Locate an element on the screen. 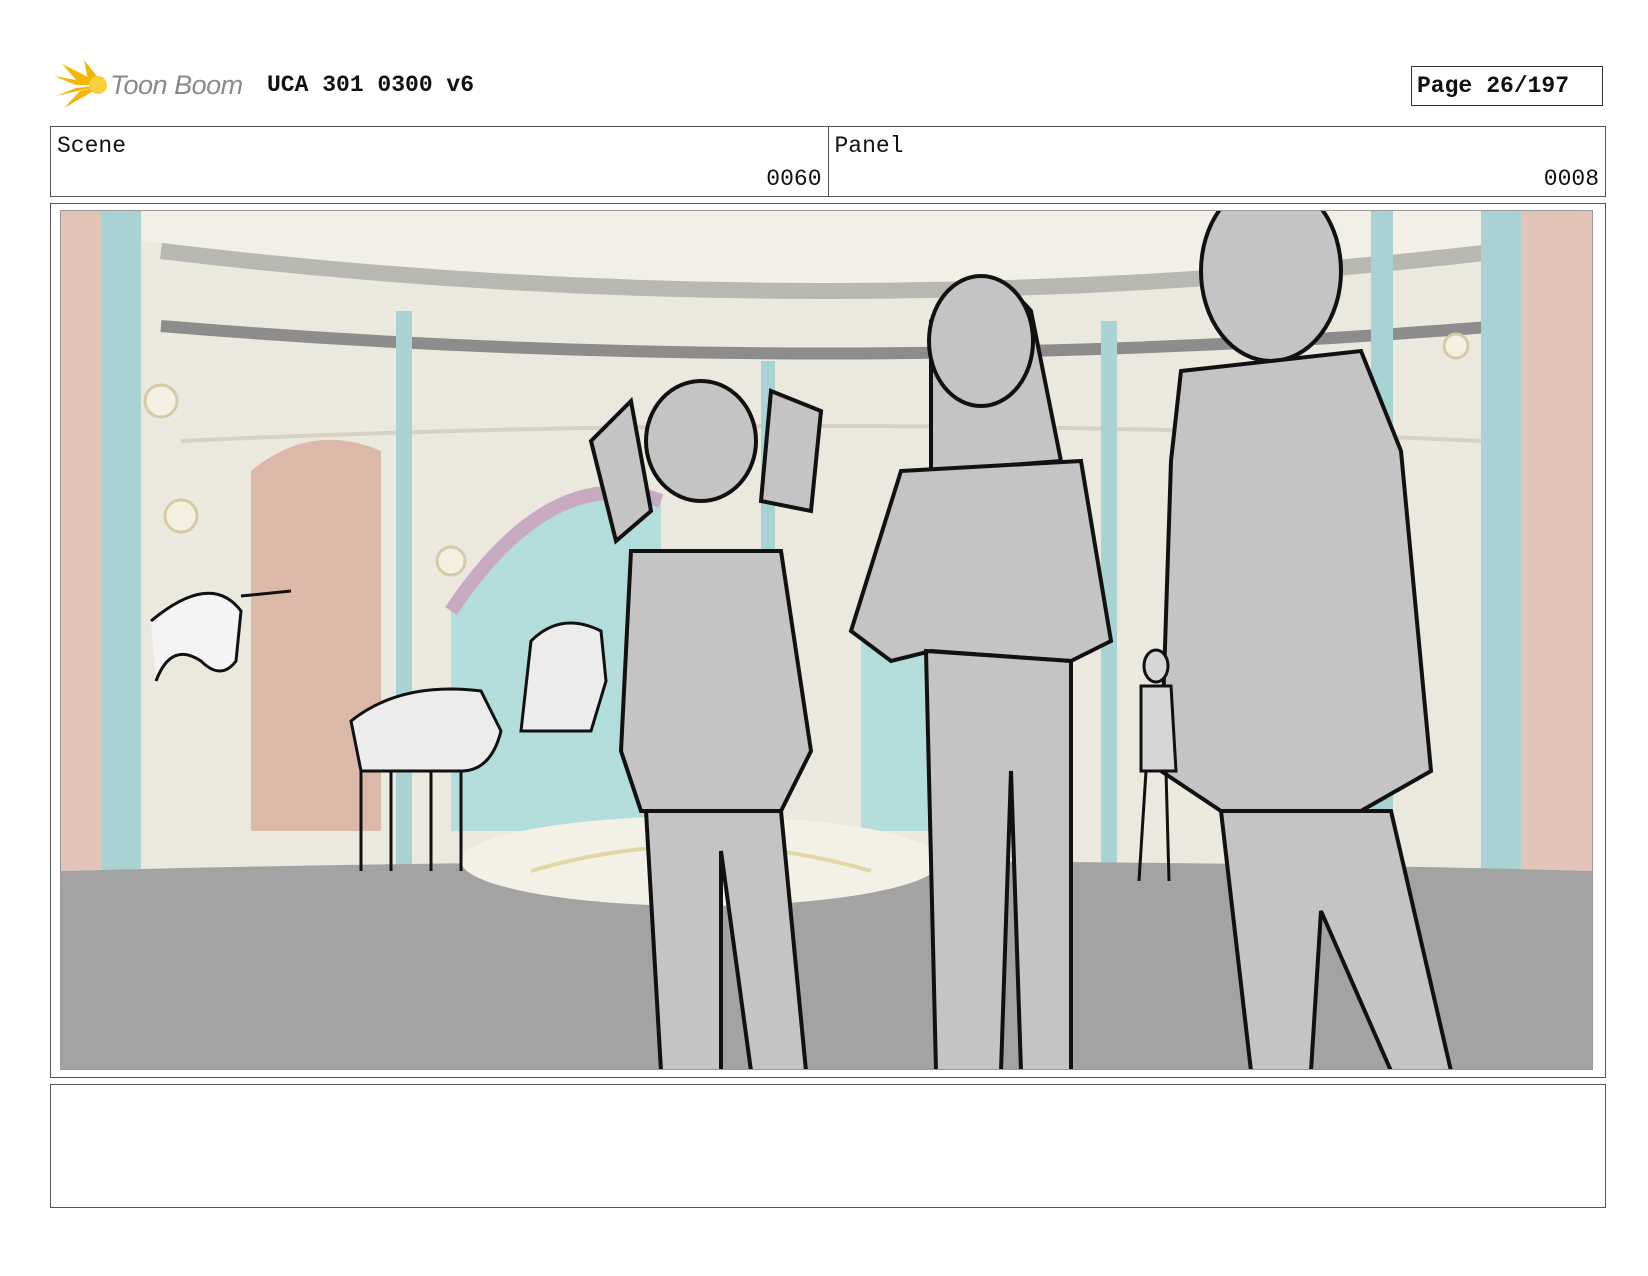 The image size is (1648, 1276). starburst-icon is located at coordinates (80, 84).